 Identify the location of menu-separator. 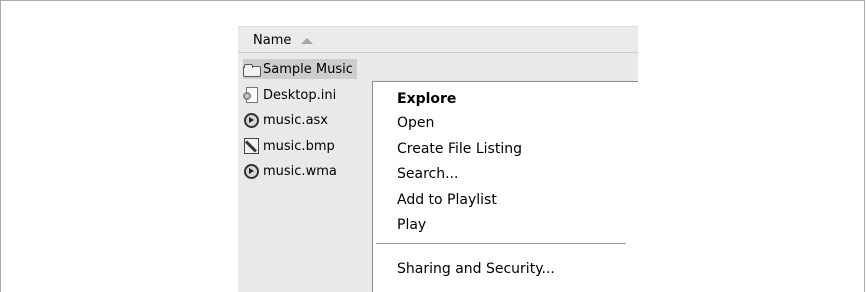
(501, 243).